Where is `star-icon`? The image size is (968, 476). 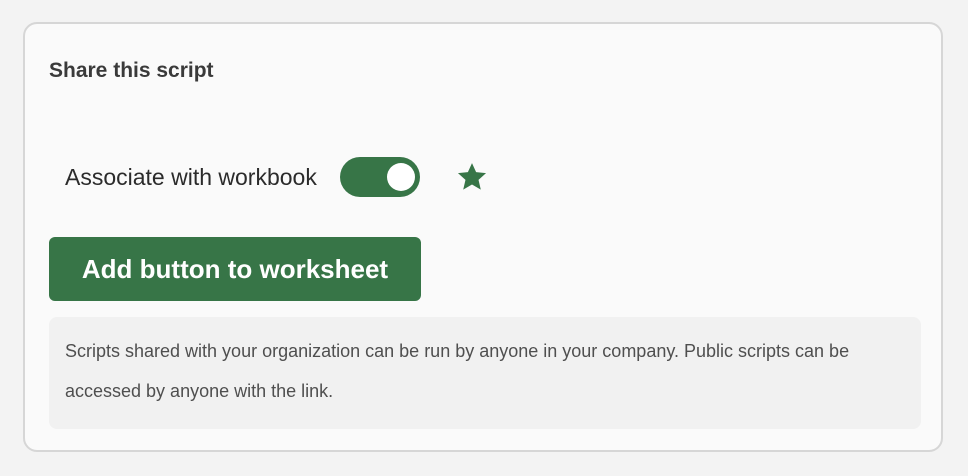 star-icon is located at coordinates (472, 177).